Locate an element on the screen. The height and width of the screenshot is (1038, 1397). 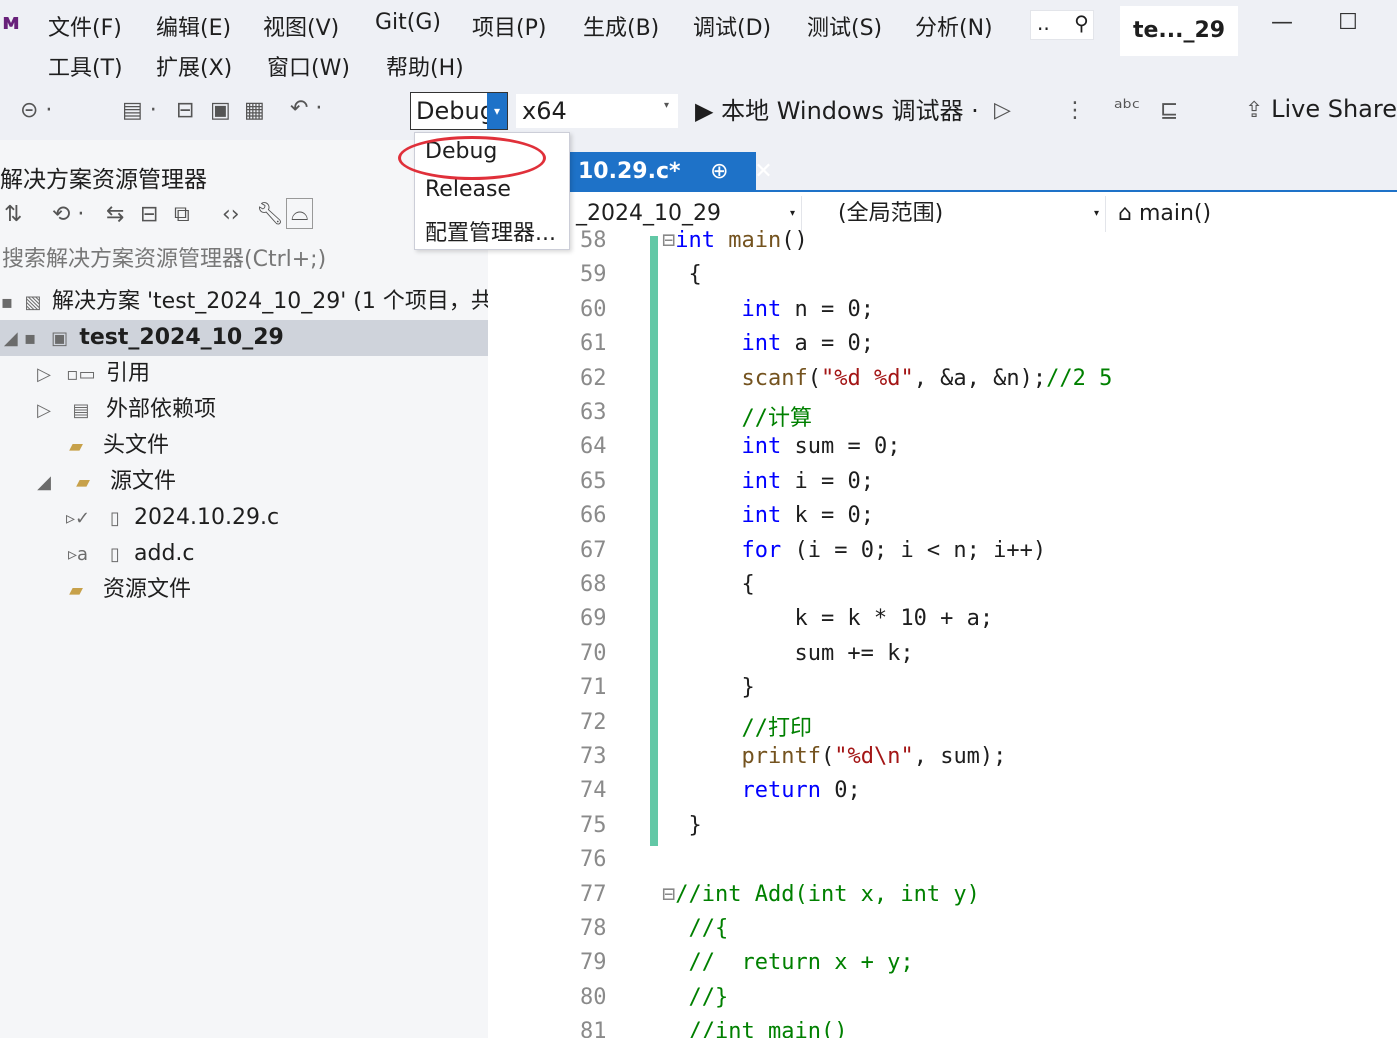
code-line: int a = 0; is located at coordinates (767, 343).